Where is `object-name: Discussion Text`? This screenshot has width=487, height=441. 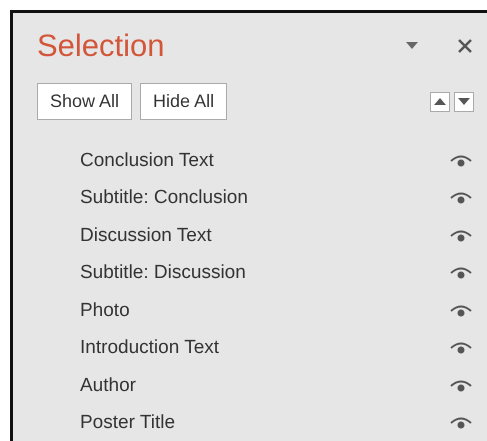
object-name: Discussion Text is located at coordinates (265, 235).